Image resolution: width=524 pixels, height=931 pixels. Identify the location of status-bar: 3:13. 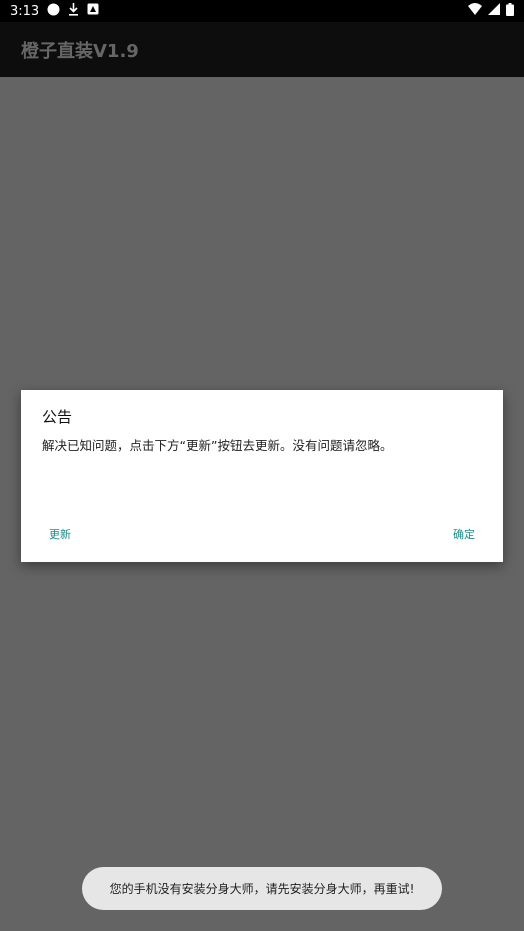
(262, 11).